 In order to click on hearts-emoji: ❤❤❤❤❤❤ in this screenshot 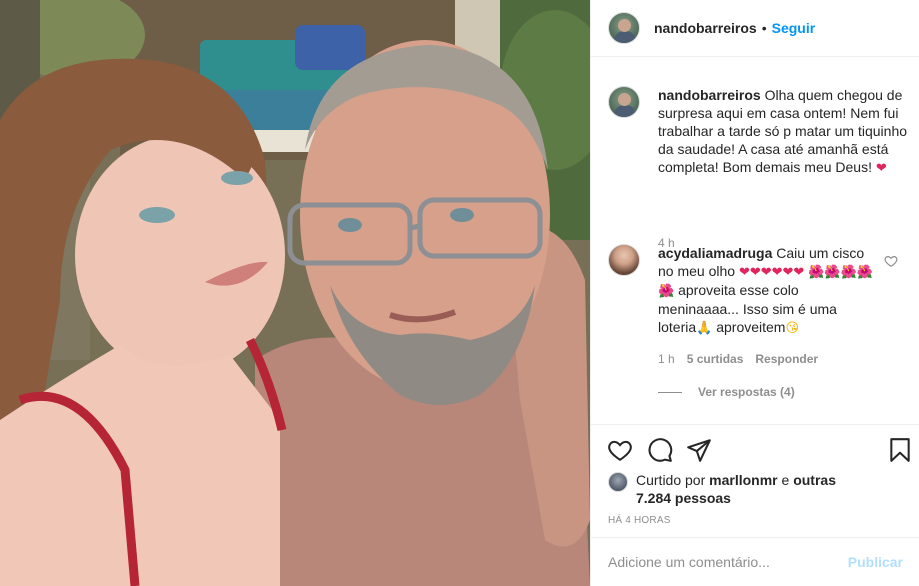, I will do `click(771, 271)`.